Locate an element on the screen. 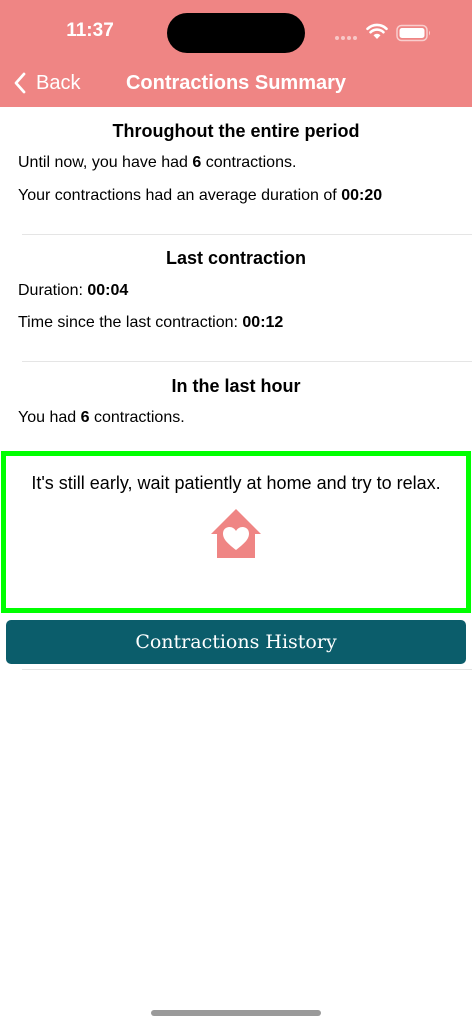 This screenshot has height=1024, width=472. last-duration-value: 00:04 is located at coordinates (108, 290).